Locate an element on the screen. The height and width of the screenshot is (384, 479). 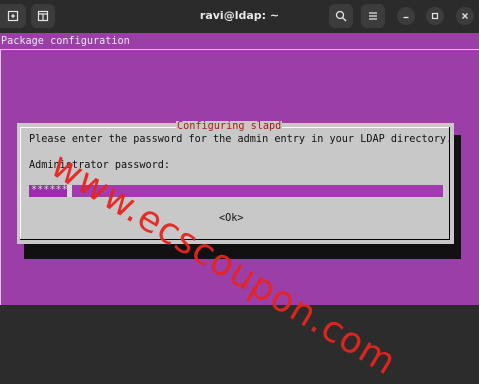
menu-button is located at coordinates (373, 16).